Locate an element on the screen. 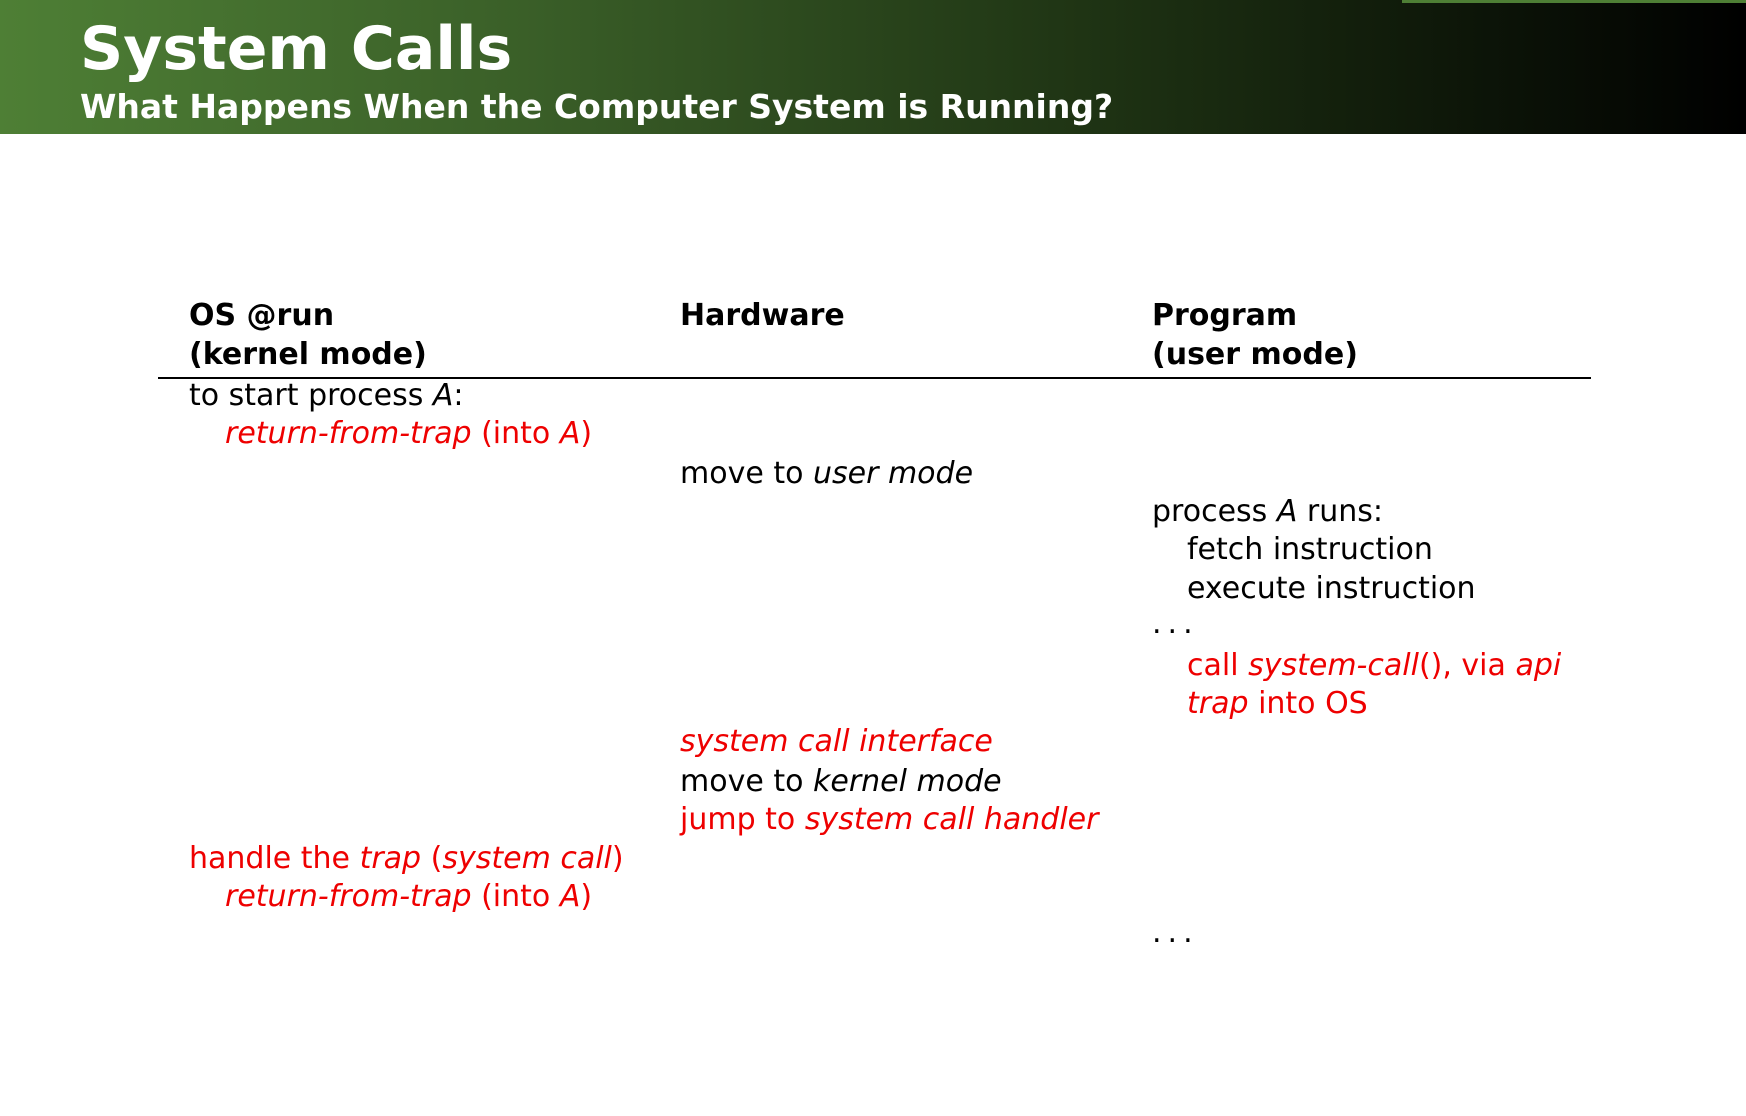 This screenshot has height=1116, width=1746. header-accent-line is located at coordinates (1574, 1).